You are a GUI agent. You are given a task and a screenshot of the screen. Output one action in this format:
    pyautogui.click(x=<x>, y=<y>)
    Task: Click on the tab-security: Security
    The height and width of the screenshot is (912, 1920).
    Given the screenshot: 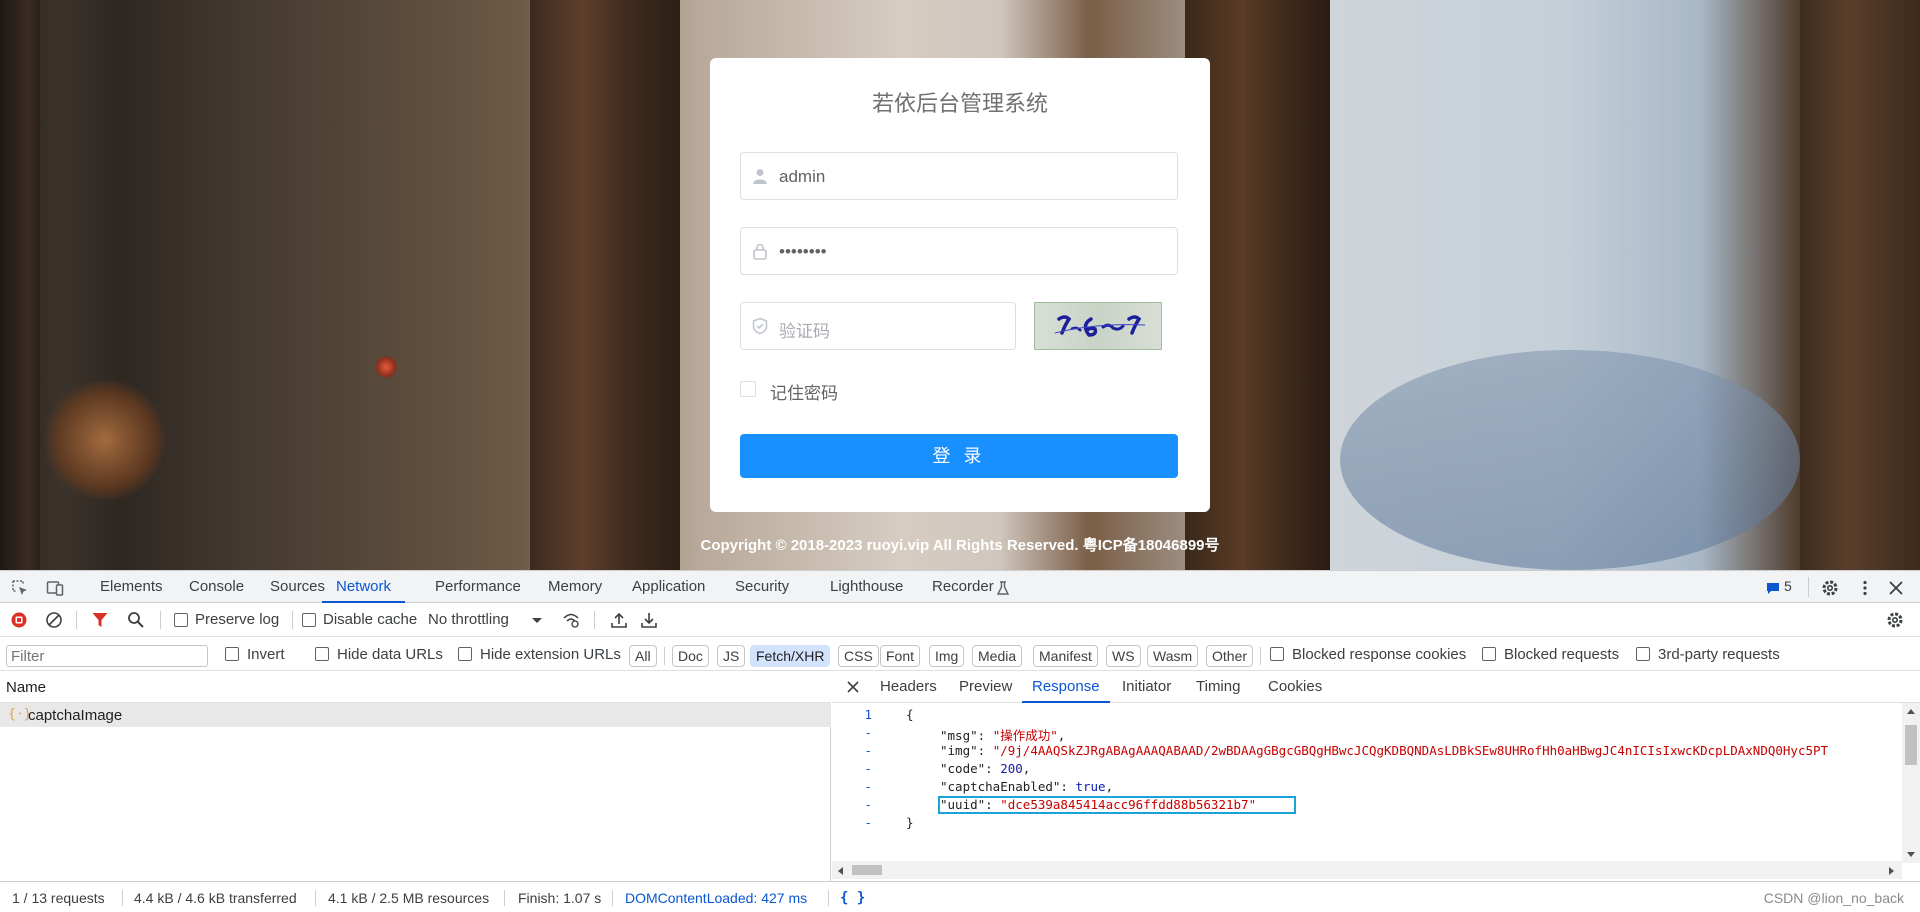 What is the action you would take?
    pyautogui.click(x=762, y=587)
    